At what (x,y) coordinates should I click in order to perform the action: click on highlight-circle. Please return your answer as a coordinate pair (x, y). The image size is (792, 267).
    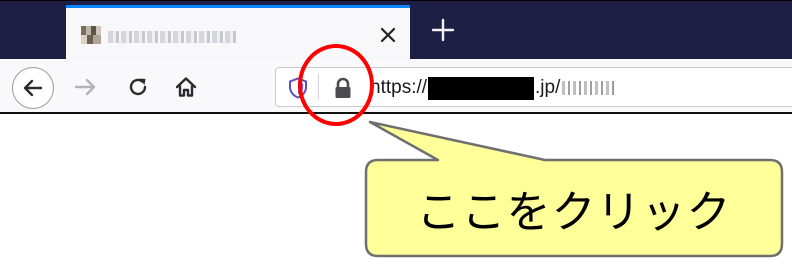
    Looking at the image, I should click on (336, 85).